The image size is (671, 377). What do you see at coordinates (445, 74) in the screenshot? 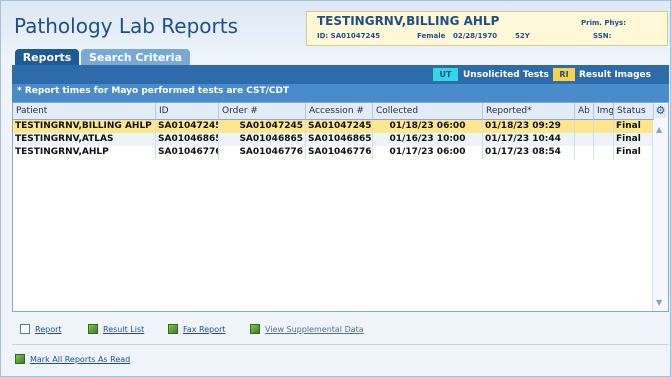
I see `unsolicited-tests-chip: UT` at bounding box center [445, 74].